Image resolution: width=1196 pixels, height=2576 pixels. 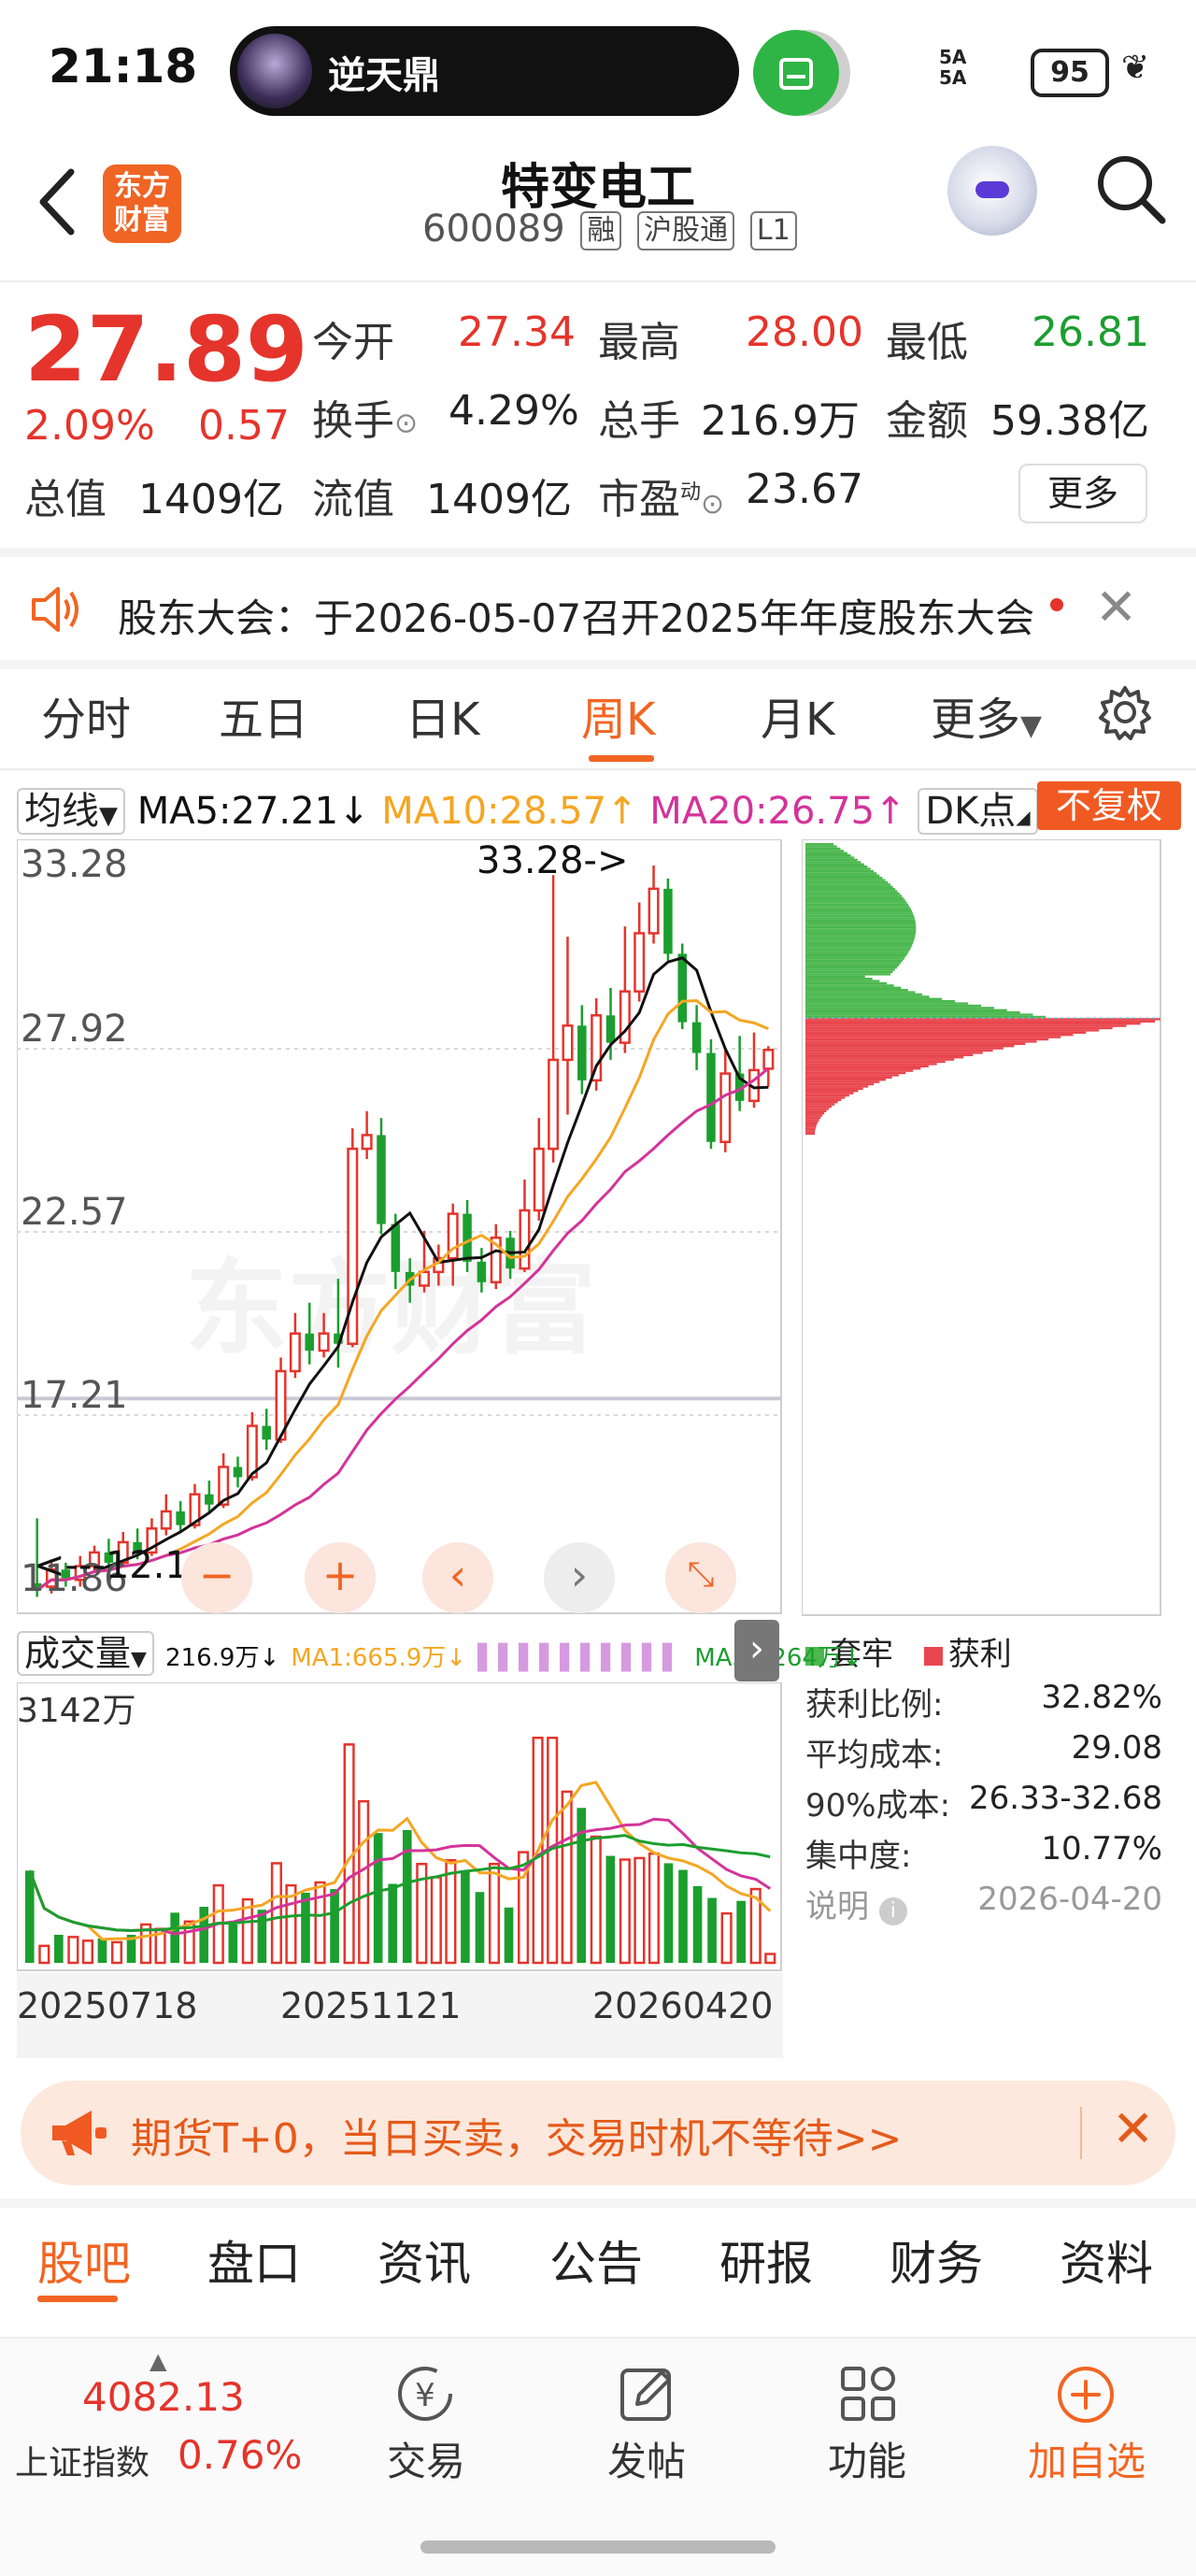 What do you see at coordinates (1069, 1899) in the screenshot?
I see `note-date: 2026-04-20` at bounding box center [1069, 1899].